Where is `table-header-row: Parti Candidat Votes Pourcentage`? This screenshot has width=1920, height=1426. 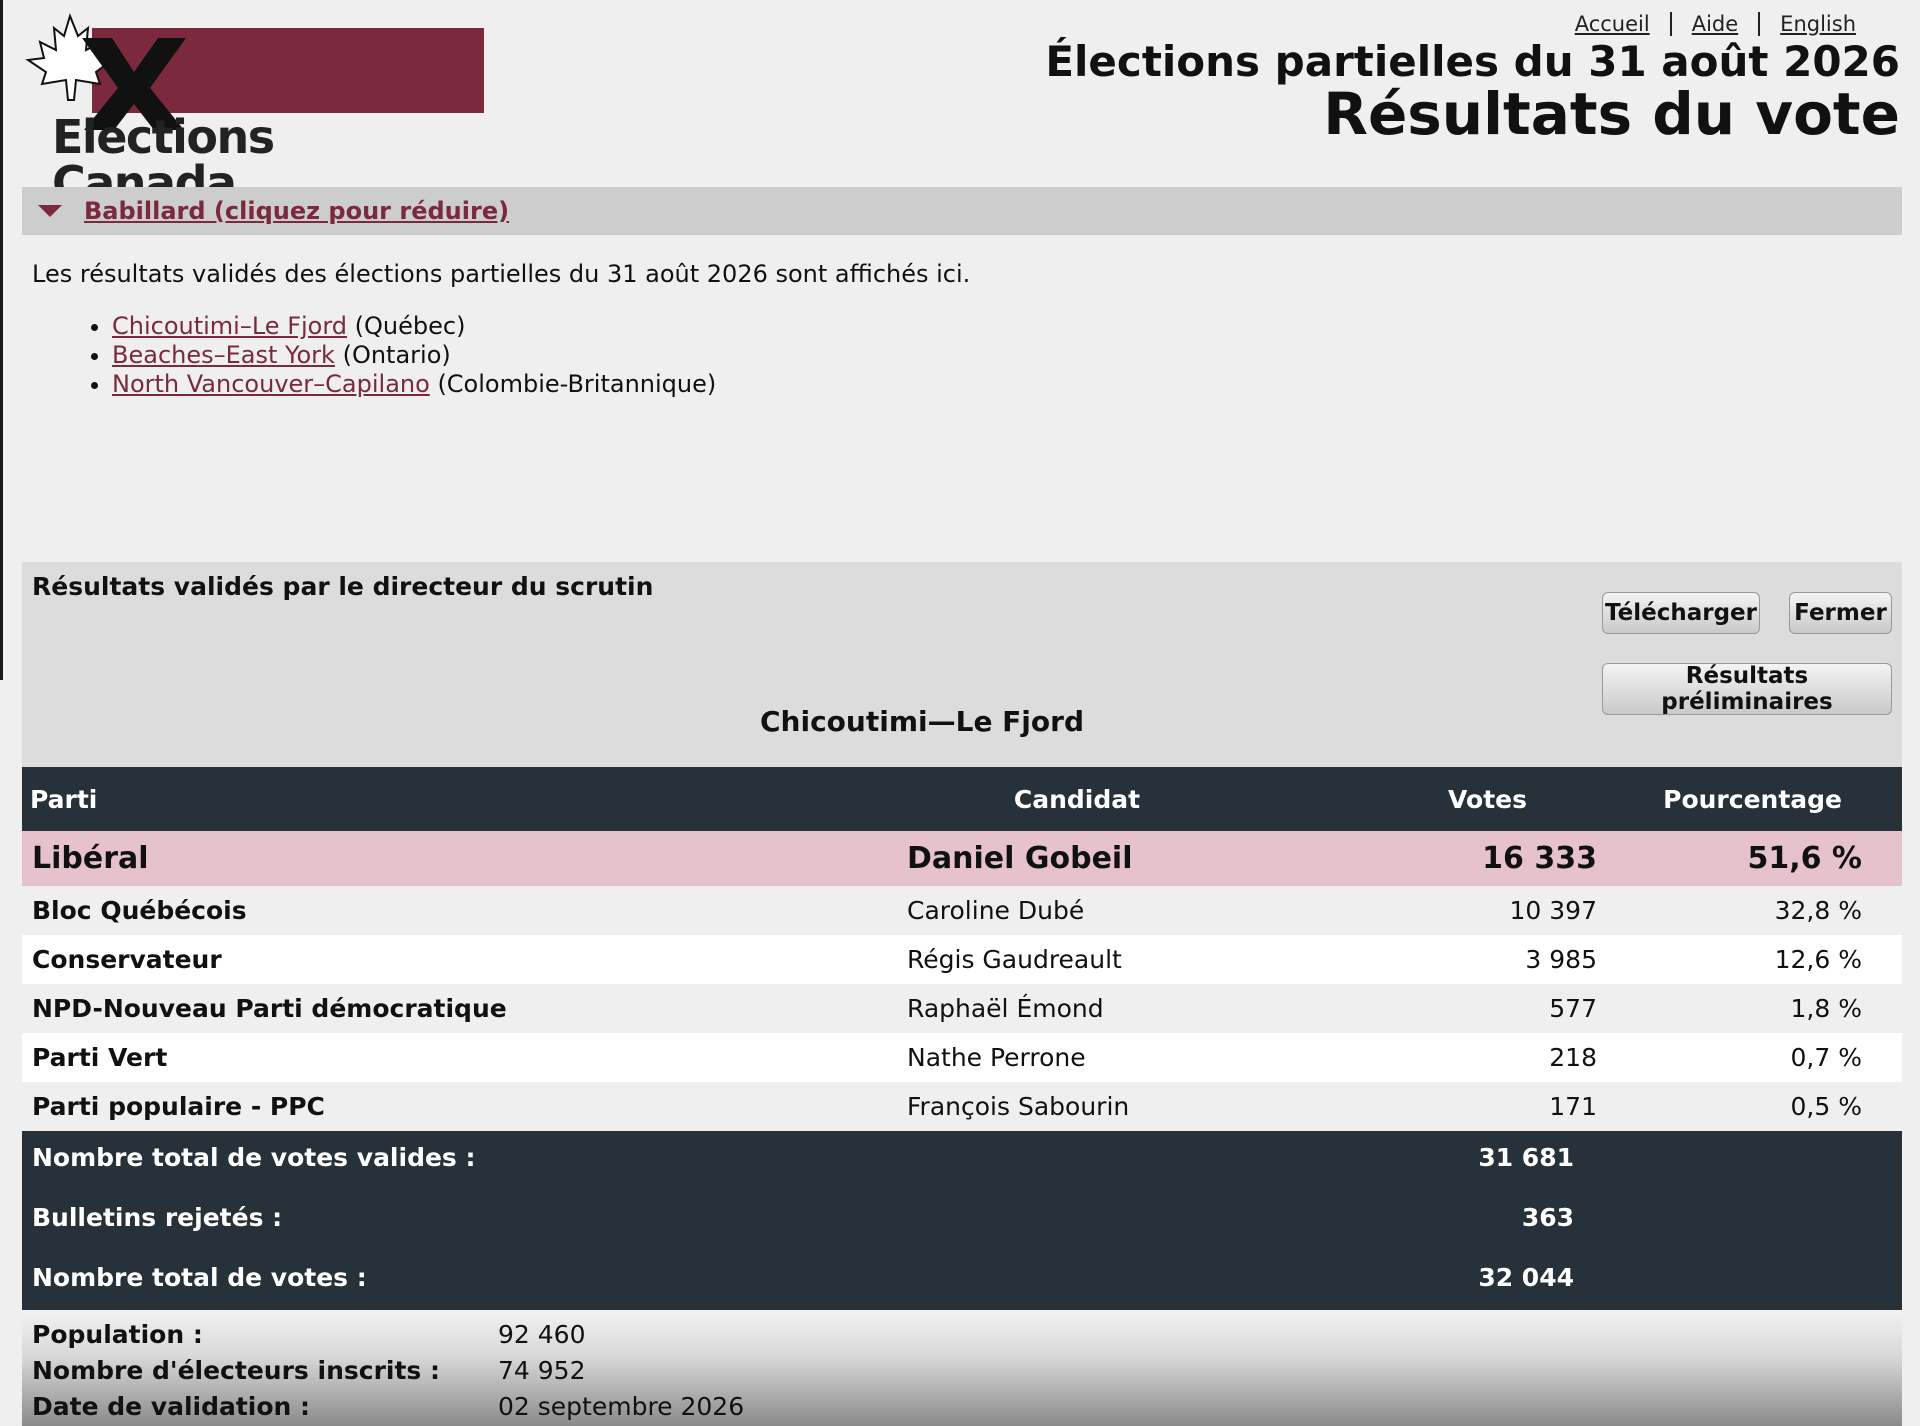 table-header-row: Parti Candidat Votes Pourcentage is located at coordinates (962, 799).